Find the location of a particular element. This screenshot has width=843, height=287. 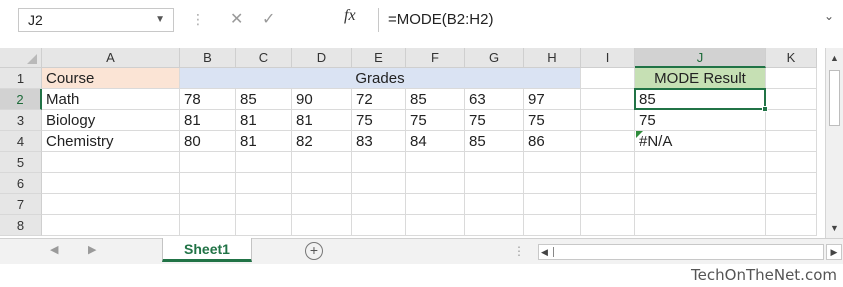

cell-i4 is located at coordinates (608, 141).